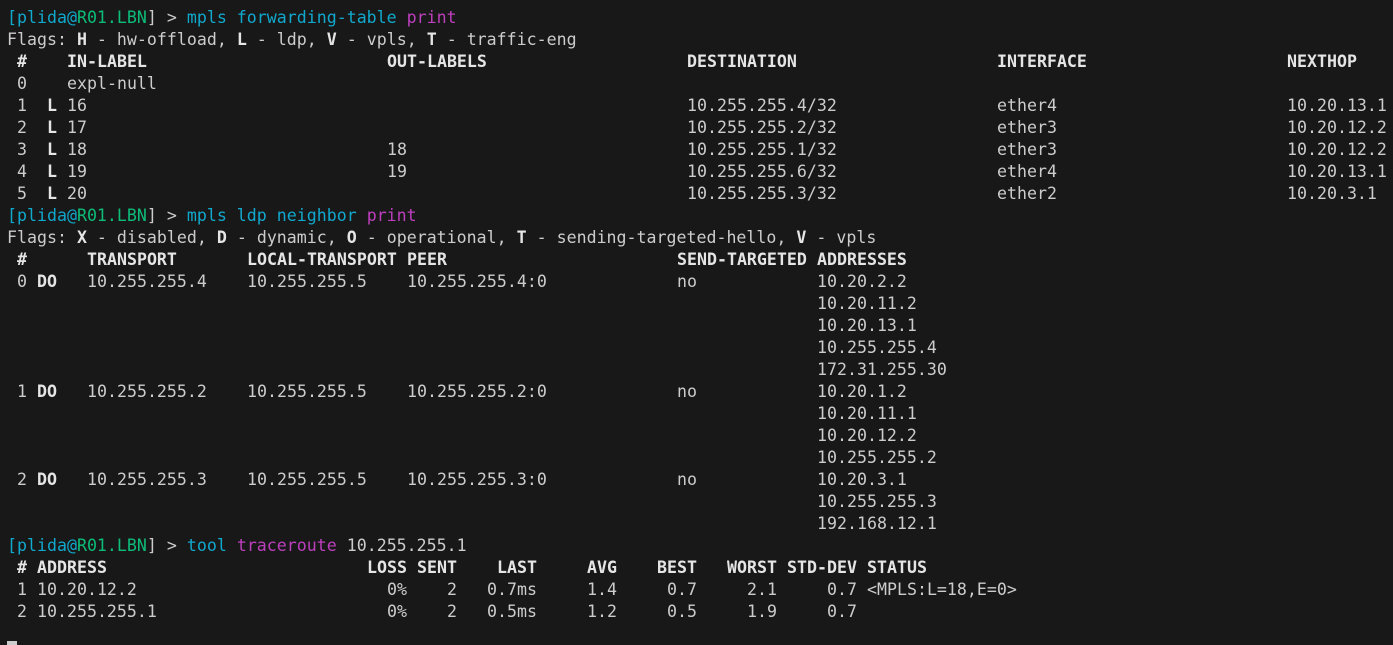 The width and height of the screenshot is (1393, 645). I want to click on prompt-bracket: [, so click(12, 545).